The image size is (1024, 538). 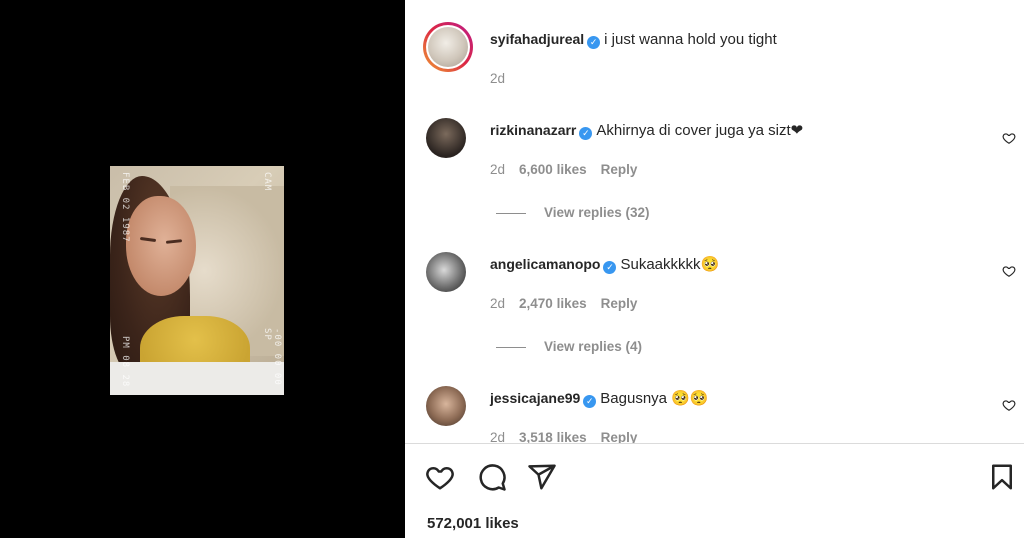 What do you see at coordinates (272, 357) in the screenshot?
I see `photo-side-stamp: -00 00 00 SP` at bounding box center [272, 357].